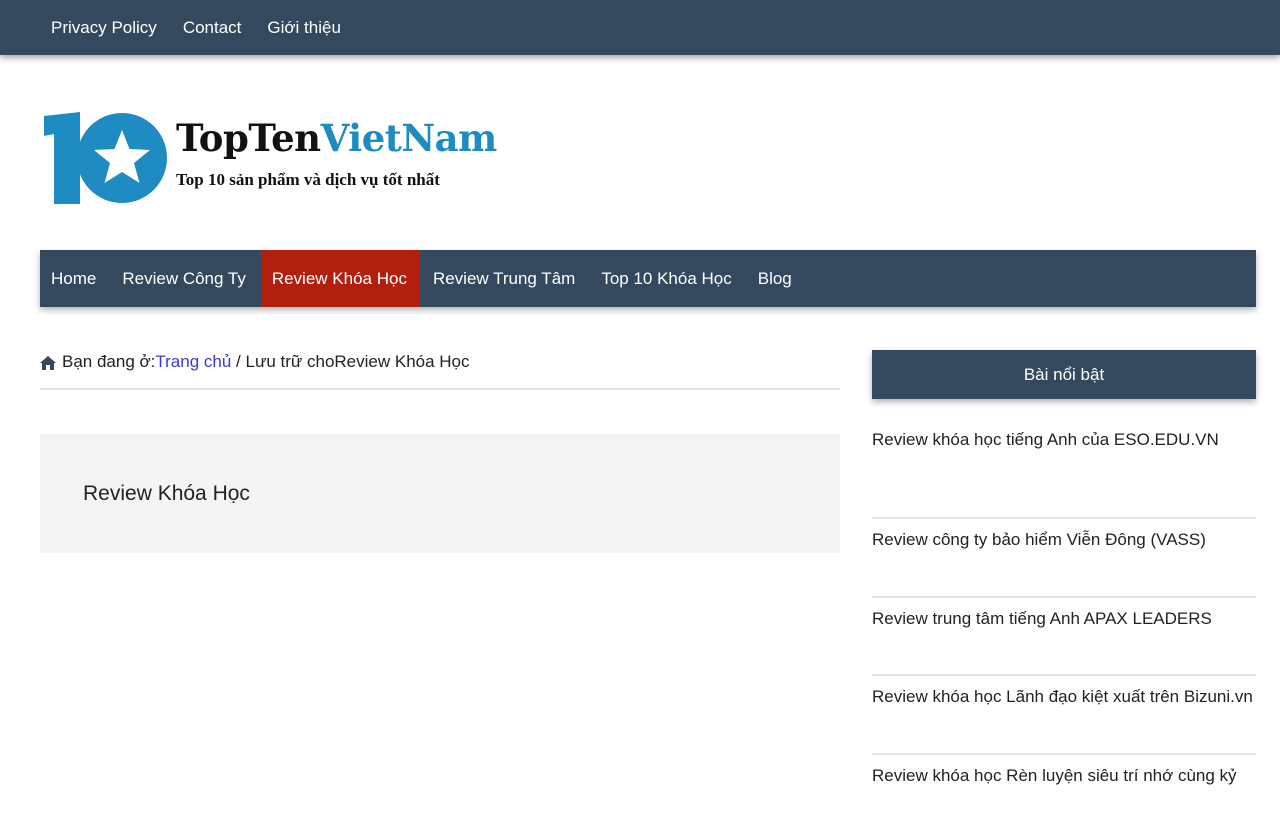  What do you see at coordinates (193, 362) in the screenshot?
I see `breadcrumb-home-link: Trang chủ` at bounding box center [193, 362].